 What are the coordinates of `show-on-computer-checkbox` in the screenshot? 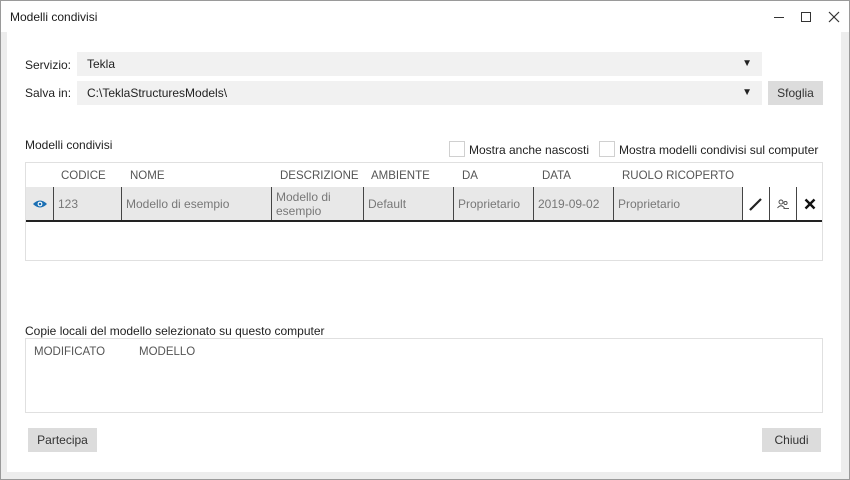 It's located at (607, 149).